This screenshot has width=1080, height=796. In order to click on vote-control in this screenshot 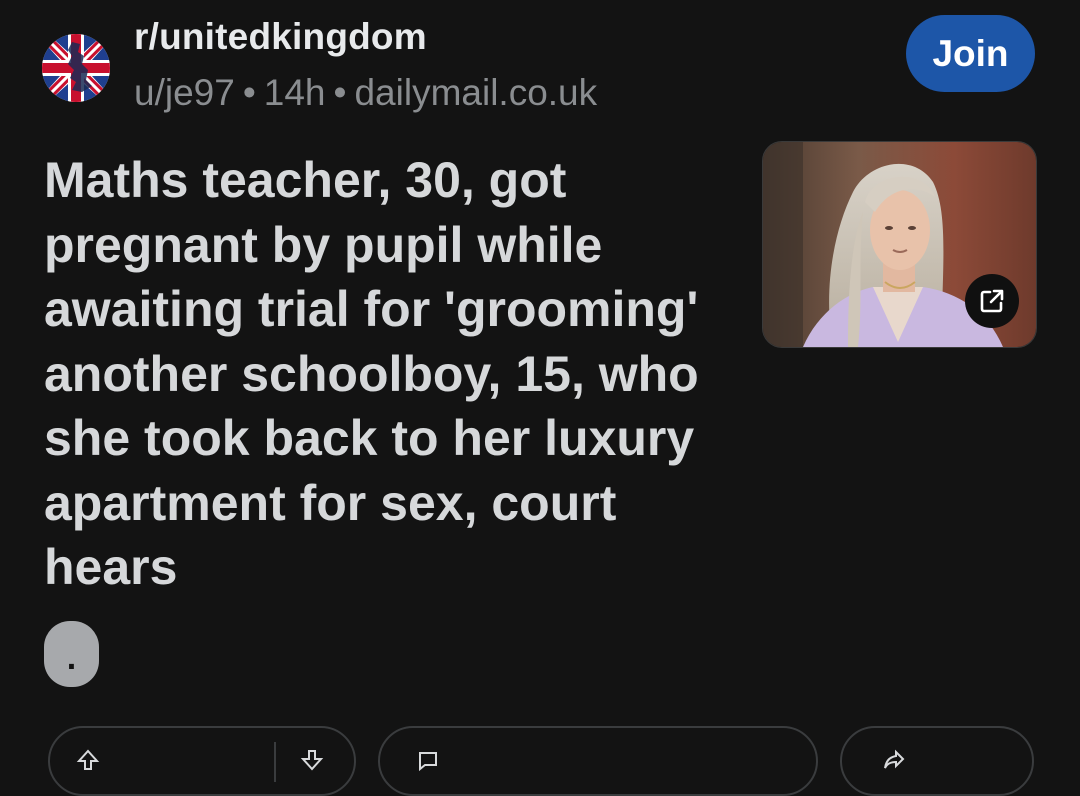, I will do `click(202, 761)`.